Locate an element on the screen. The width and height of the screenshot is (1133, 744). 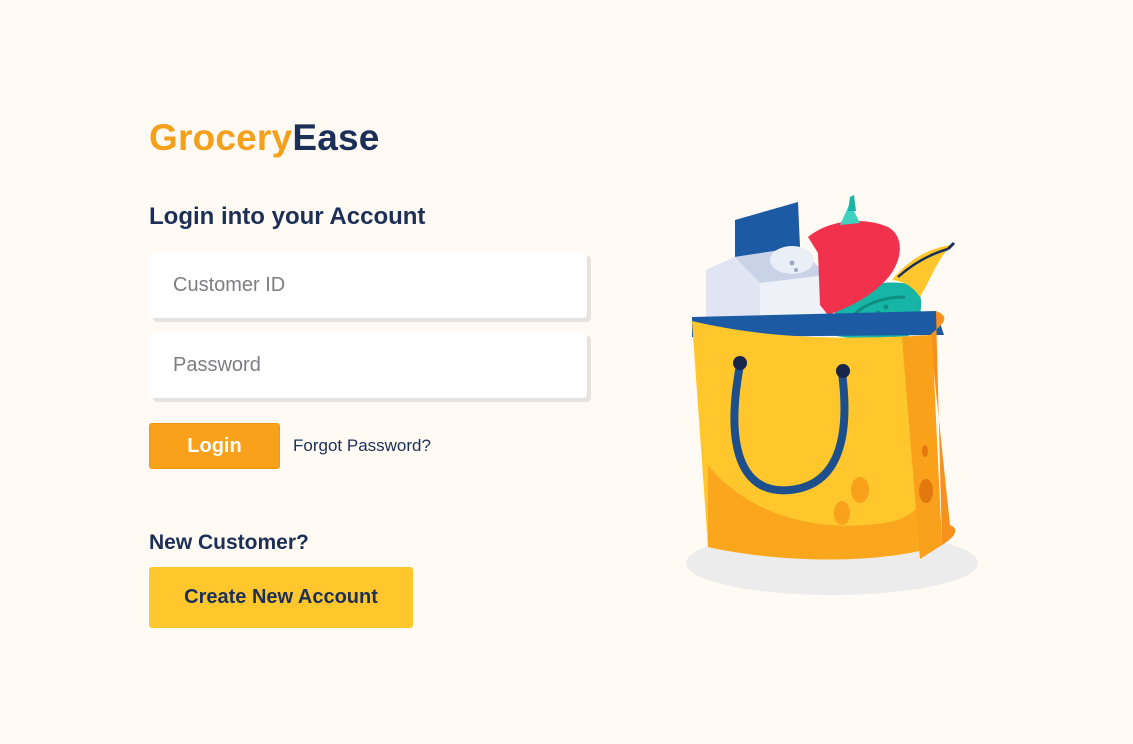
login-button: Login is located at coordinates (214, 446).